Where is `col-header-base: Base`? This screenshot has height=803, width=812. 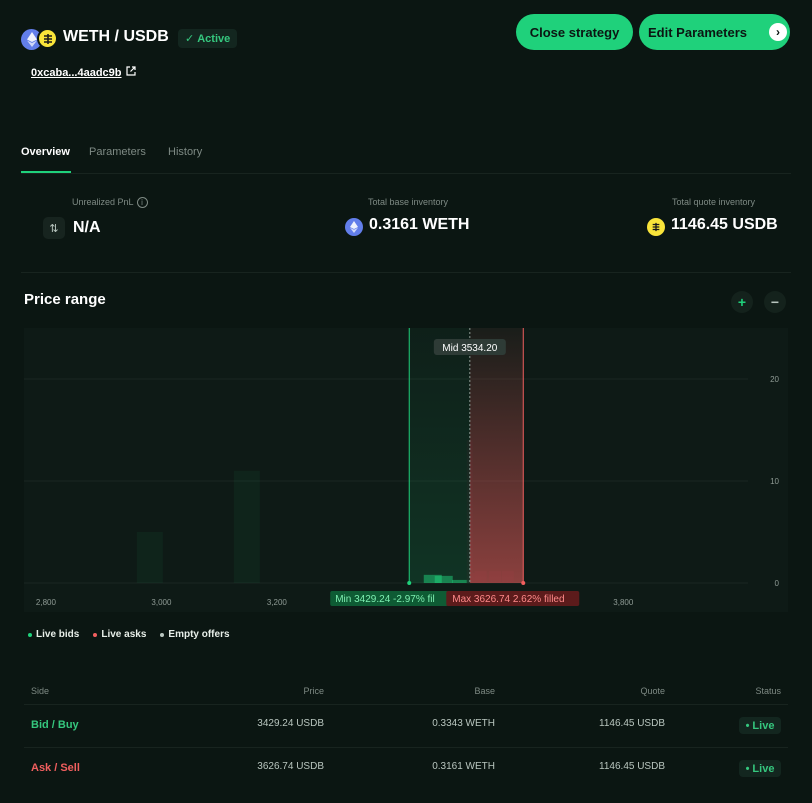
col-header-base: Base is located at coordinates (484, 691).